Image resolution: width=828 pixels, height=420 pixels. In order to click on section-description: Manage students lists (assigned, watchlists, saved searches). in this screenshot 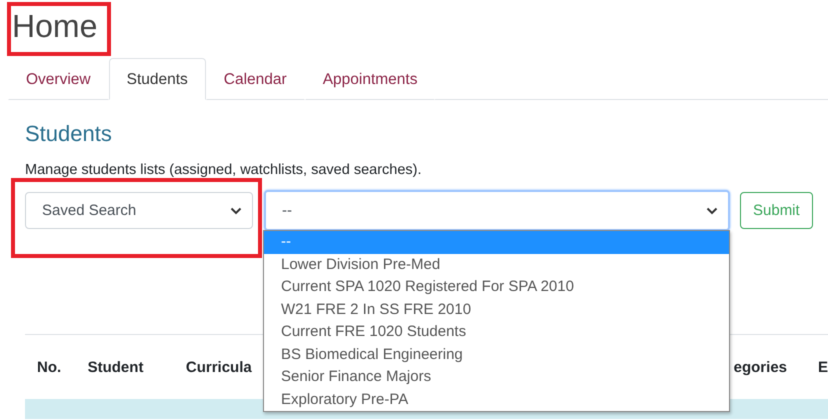, I will do `click(224, 170)`.